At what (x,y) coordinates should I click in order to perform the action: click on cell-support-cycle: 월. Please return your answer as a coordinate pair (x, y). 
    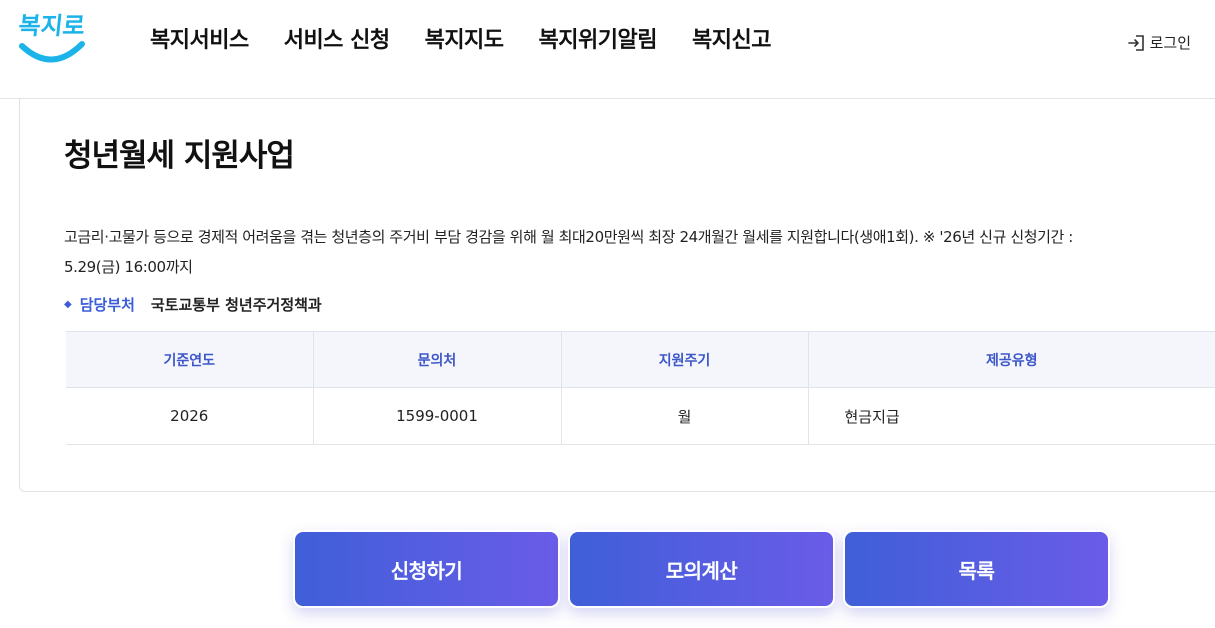
    Looking at the image, I should click on (685, 416).